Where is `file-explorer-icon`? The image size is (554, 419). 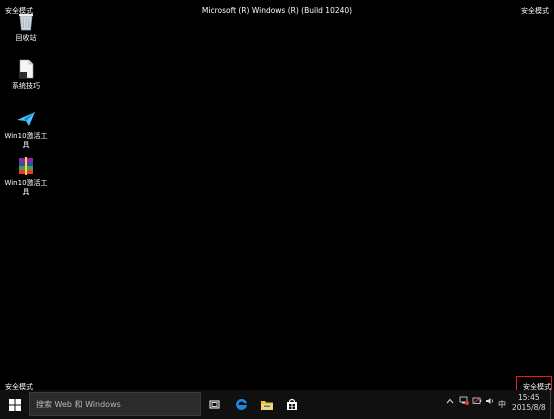 file-explorer-icon is located at coordinates (267, 405).